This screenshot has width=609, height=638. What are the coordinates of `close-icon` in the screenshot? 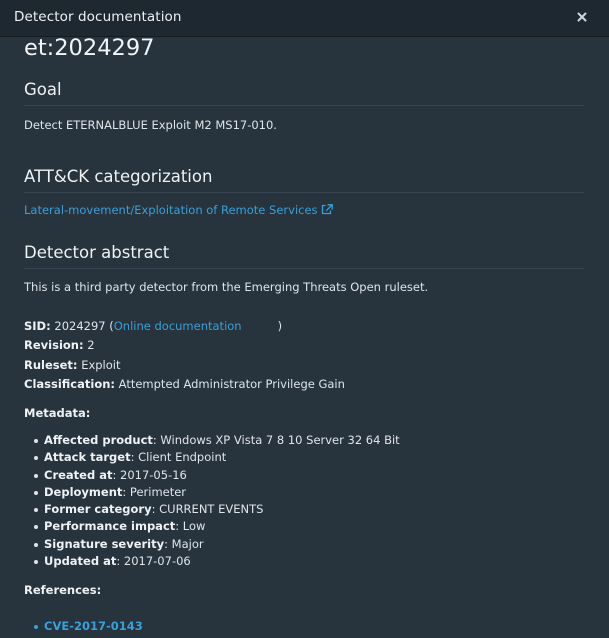 It's located at (582, 17).